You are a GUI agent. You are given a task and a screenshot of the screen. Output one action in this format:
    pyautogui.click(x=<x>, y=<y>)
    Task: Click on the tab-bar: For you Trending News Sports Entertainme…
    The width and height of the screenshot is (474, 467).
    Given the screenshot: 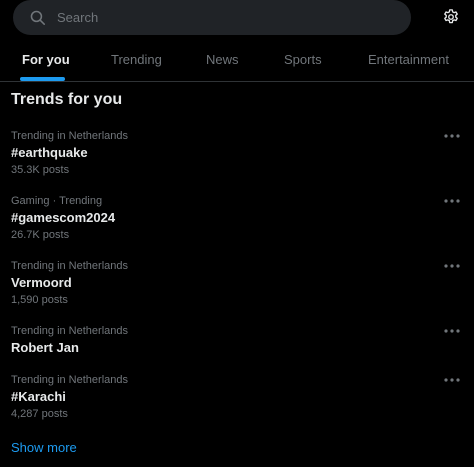 What is the action you would take?
    pyautogui.click(x=237, y=62)
    